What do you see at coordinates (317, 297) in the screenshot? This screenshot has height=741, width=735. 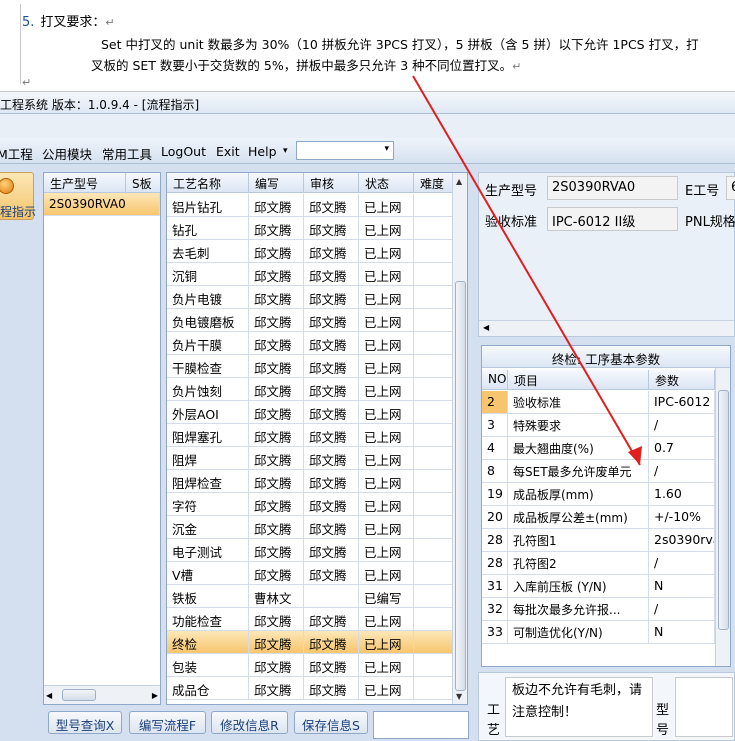 I see `table-row: 负片电镀 邱文腾 邱文腾 已上网` at bounding box center [317, 297].